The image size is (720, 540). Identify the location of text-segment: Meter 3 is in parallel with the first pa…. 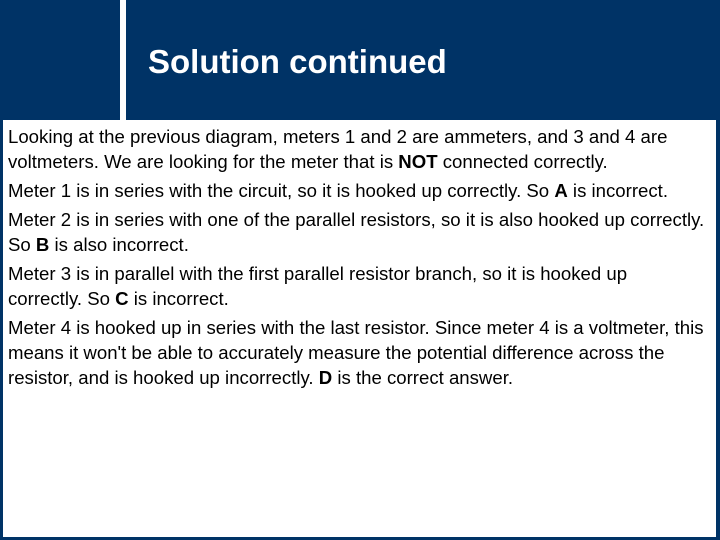
(318, 286).